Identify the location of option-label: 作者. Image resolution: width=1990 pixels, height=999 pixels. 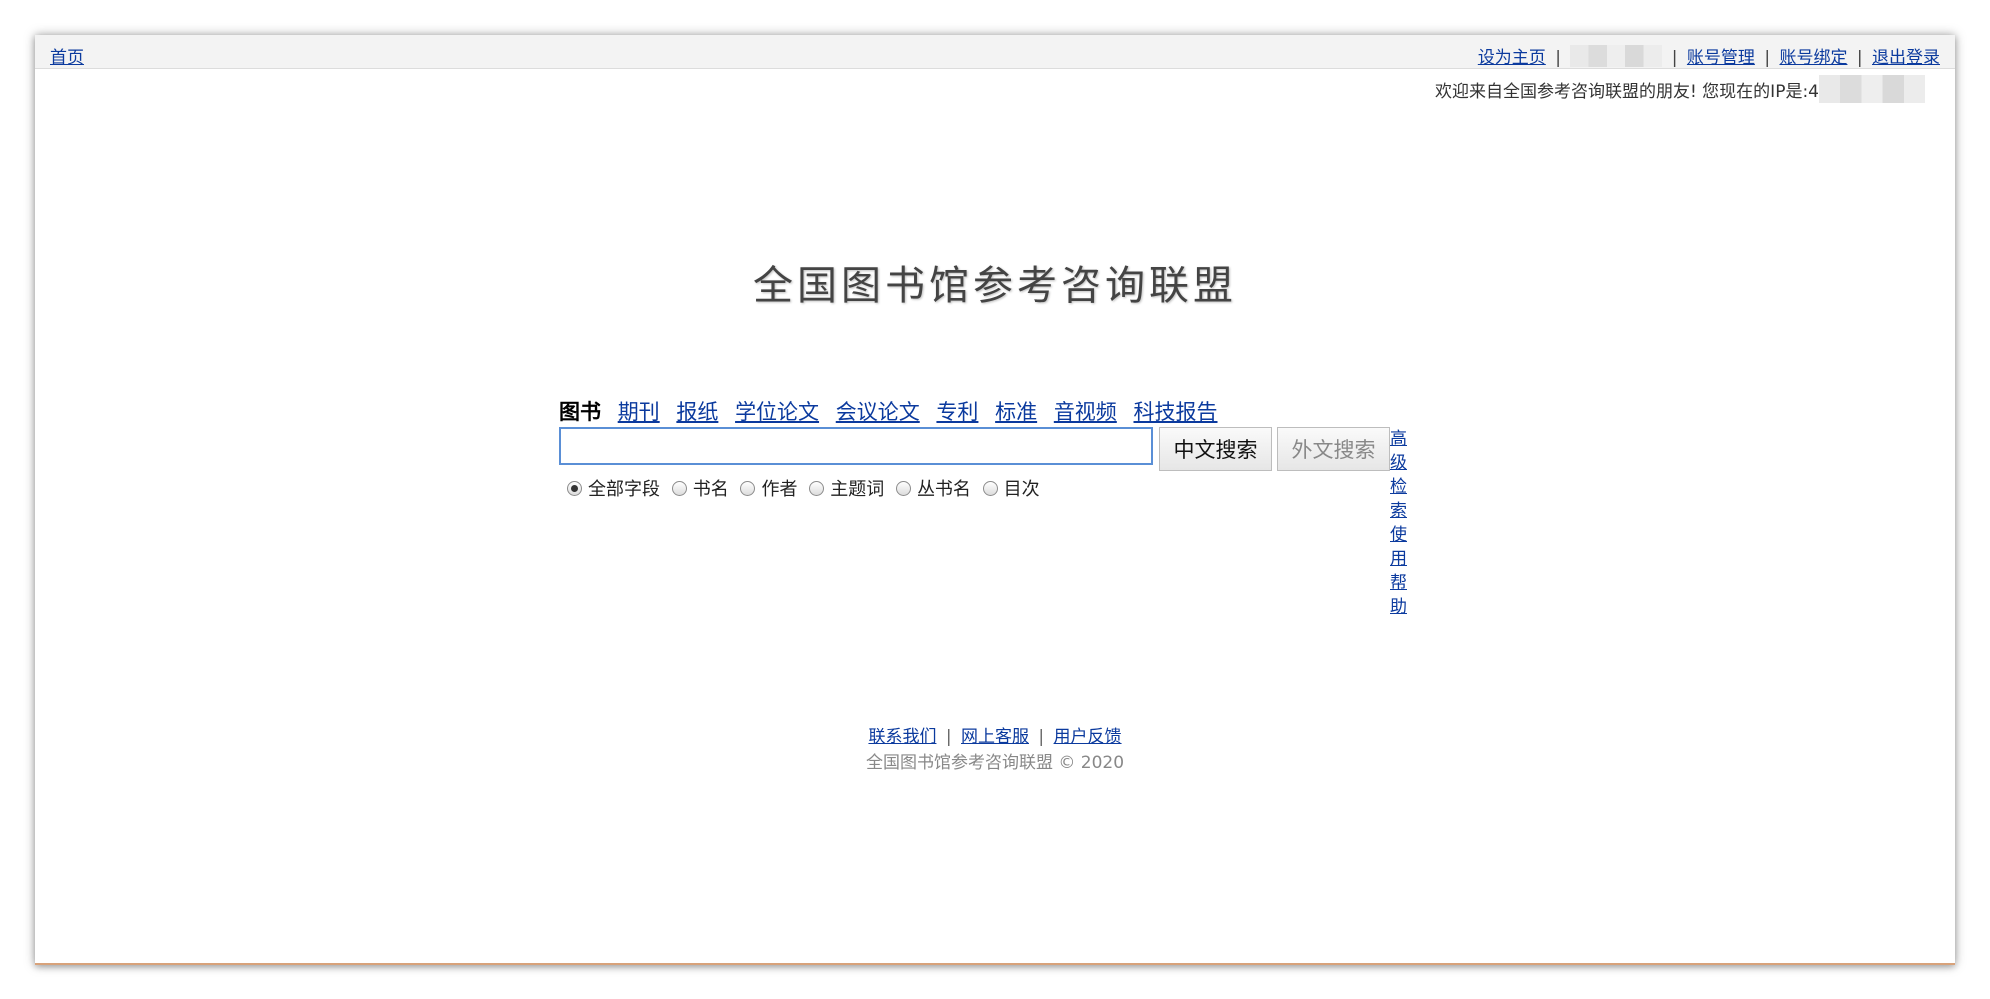
(779, 489).